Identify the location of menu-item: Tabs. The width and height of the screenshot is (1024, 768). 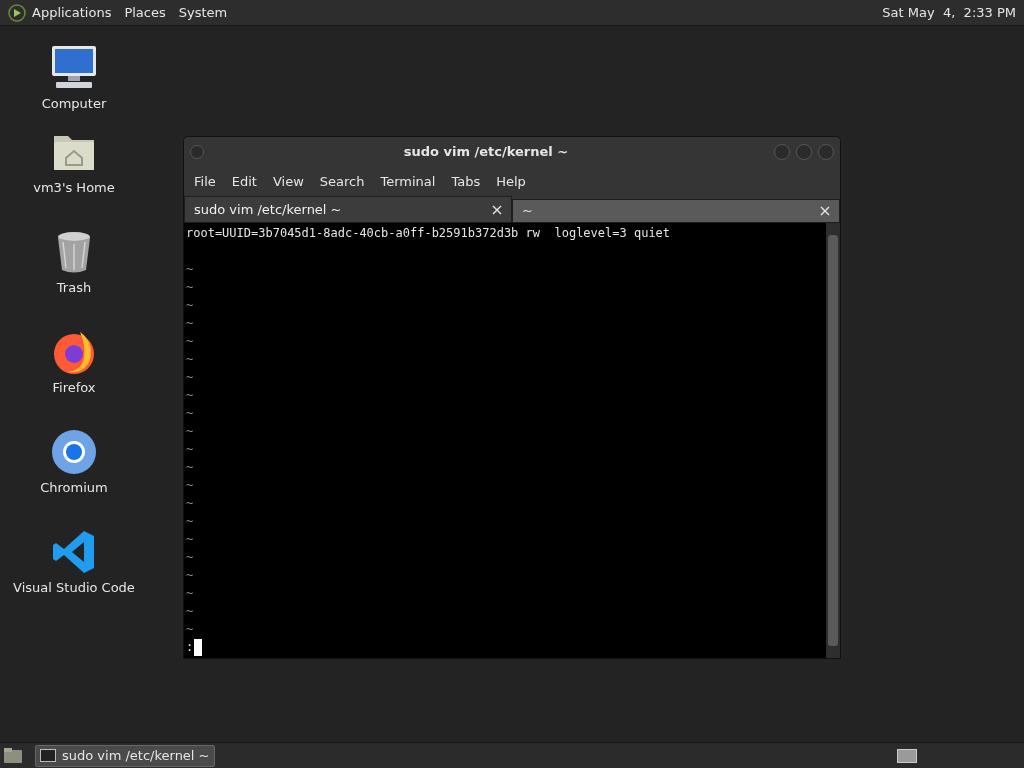
(466, 181).